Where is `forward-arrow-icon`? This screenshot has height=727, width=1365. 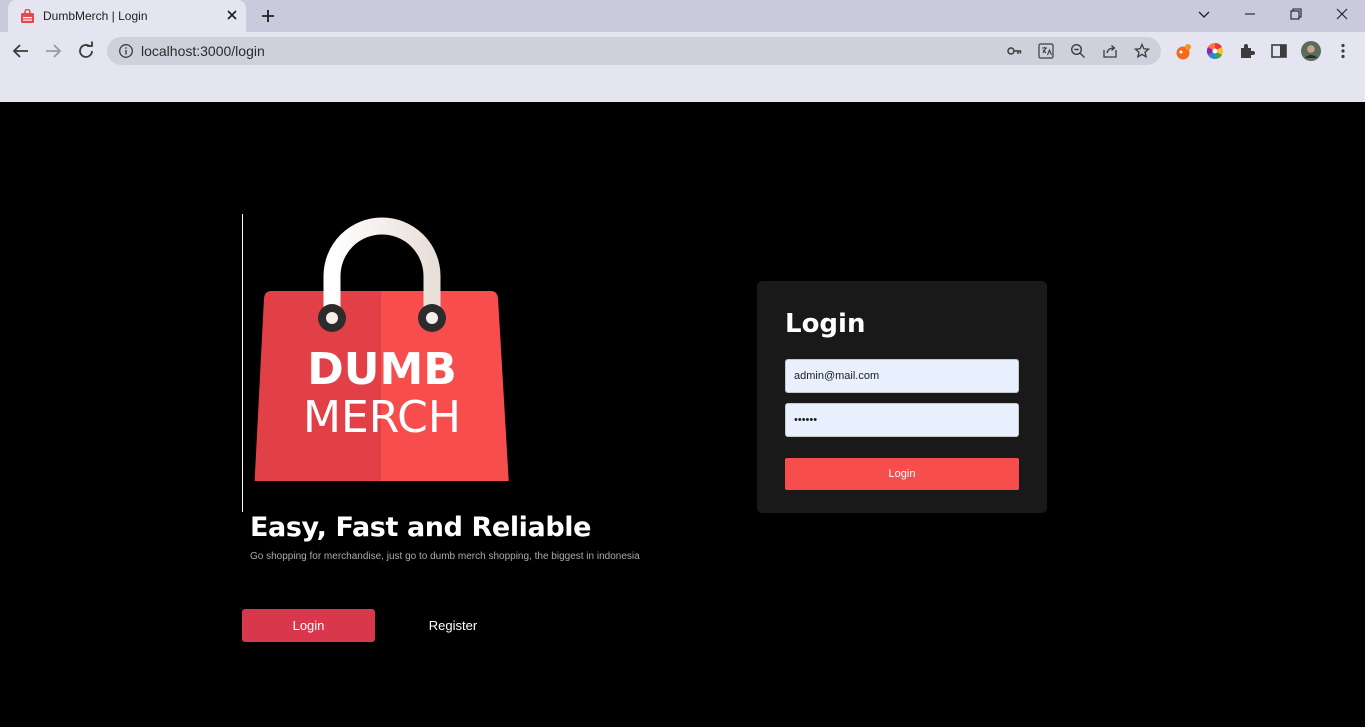
forward-arrow-icon is located at coordinates (53, 51).